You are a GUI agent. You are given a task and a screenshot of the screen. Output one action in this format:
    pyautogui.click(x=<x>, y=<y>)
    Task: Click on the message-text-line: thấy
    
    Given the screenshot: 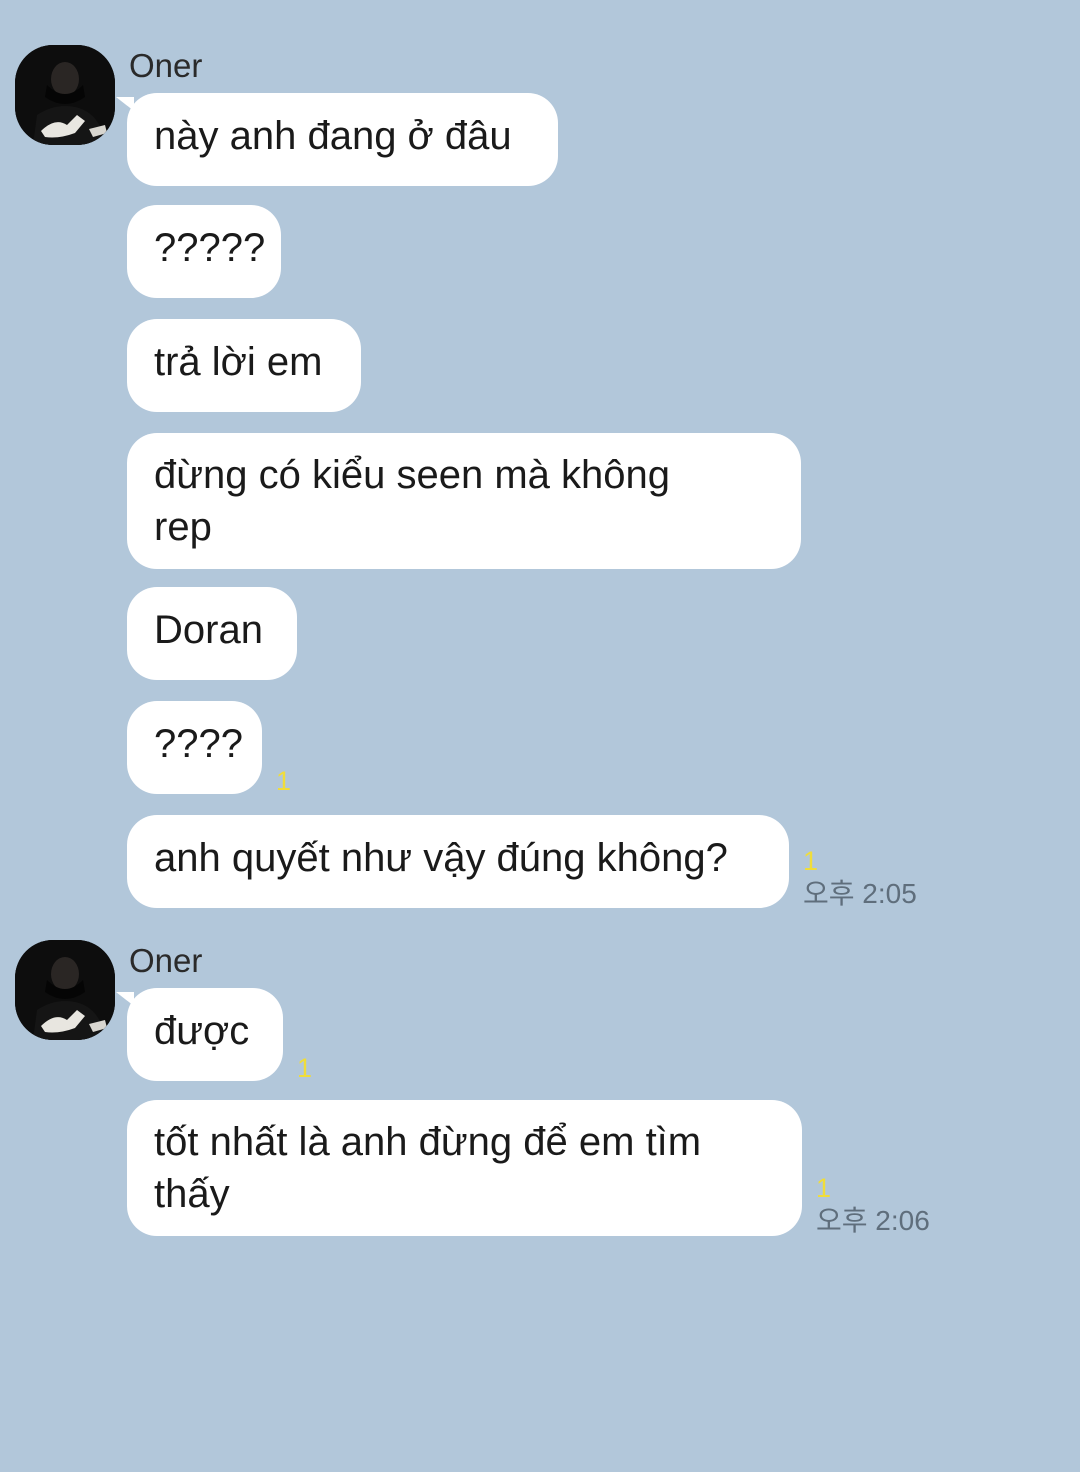 What is the action you would take?
    pyautogui.click(x=192, y=1194)
    